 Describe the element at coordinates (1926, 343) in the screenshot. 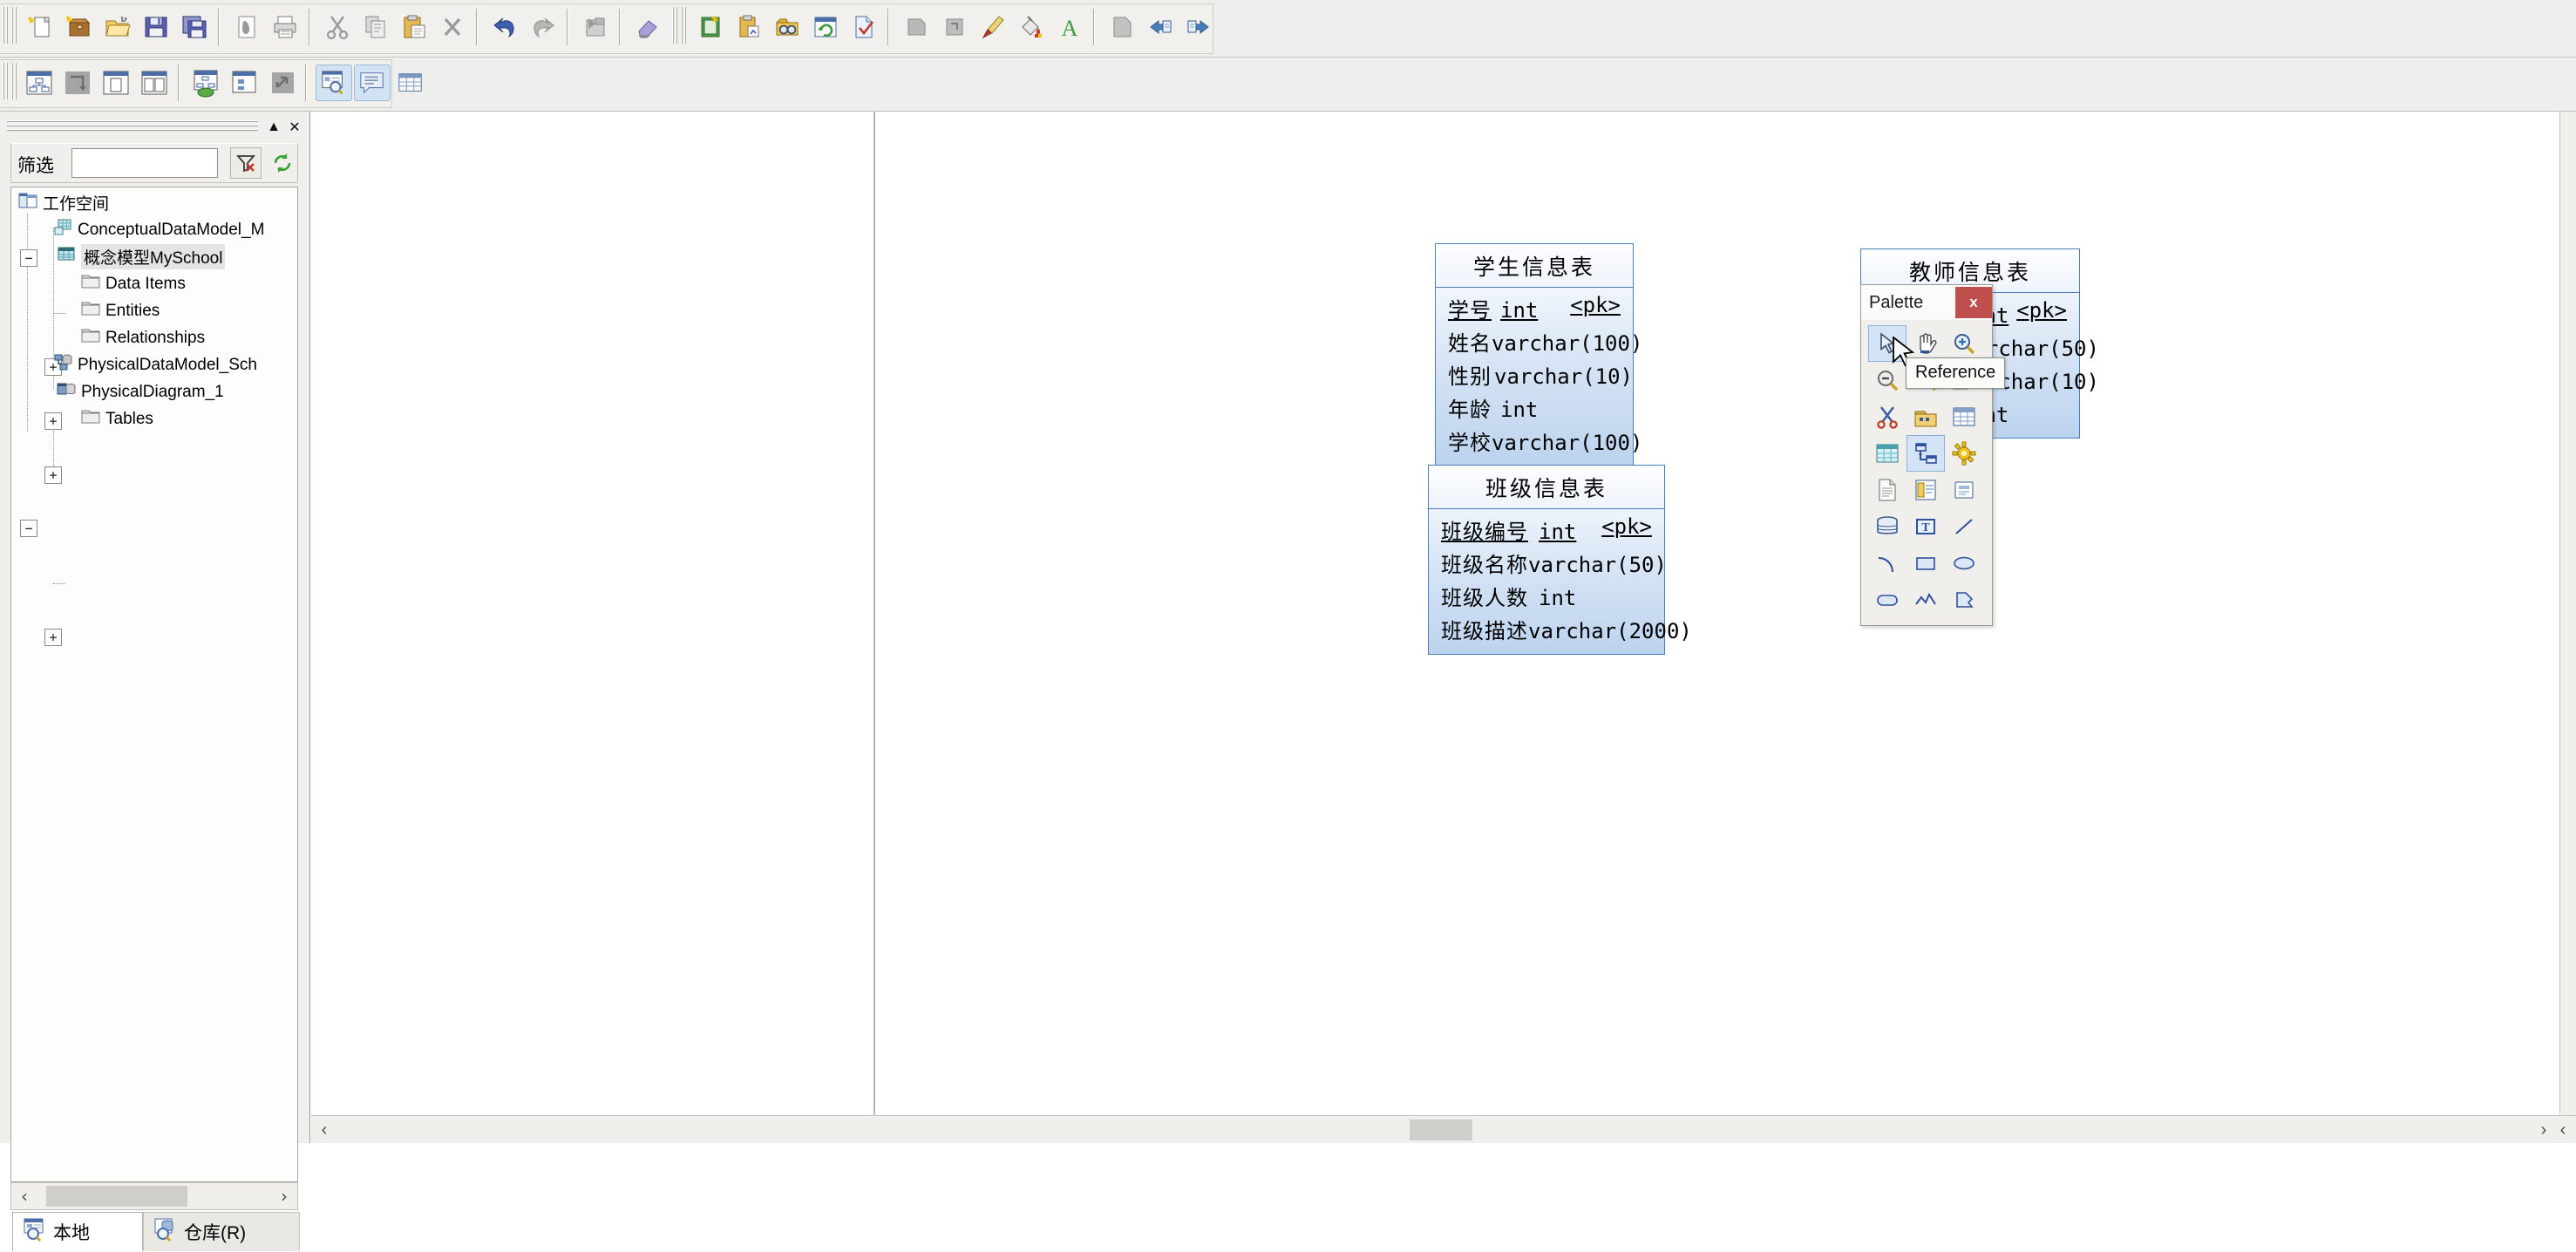

I see `pan-hand-tool-icon` at that location.